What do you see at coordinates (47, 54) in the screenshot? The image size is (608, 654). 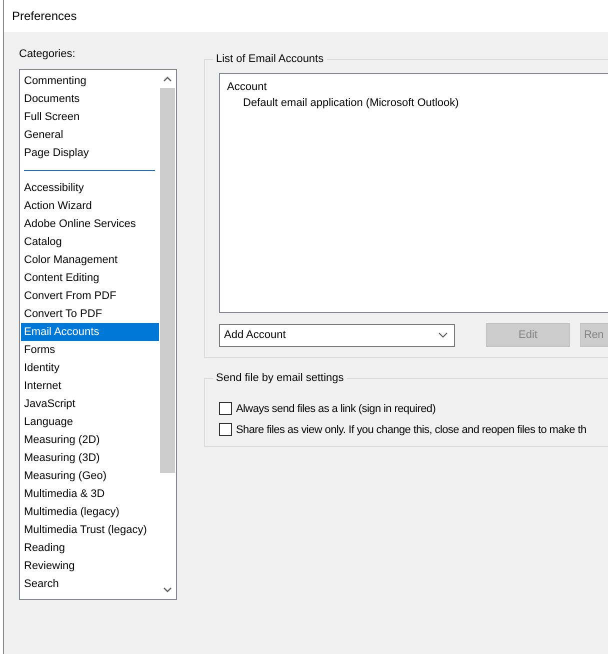 I see `categories-label: Categories:` at bounding box center [47, 54].